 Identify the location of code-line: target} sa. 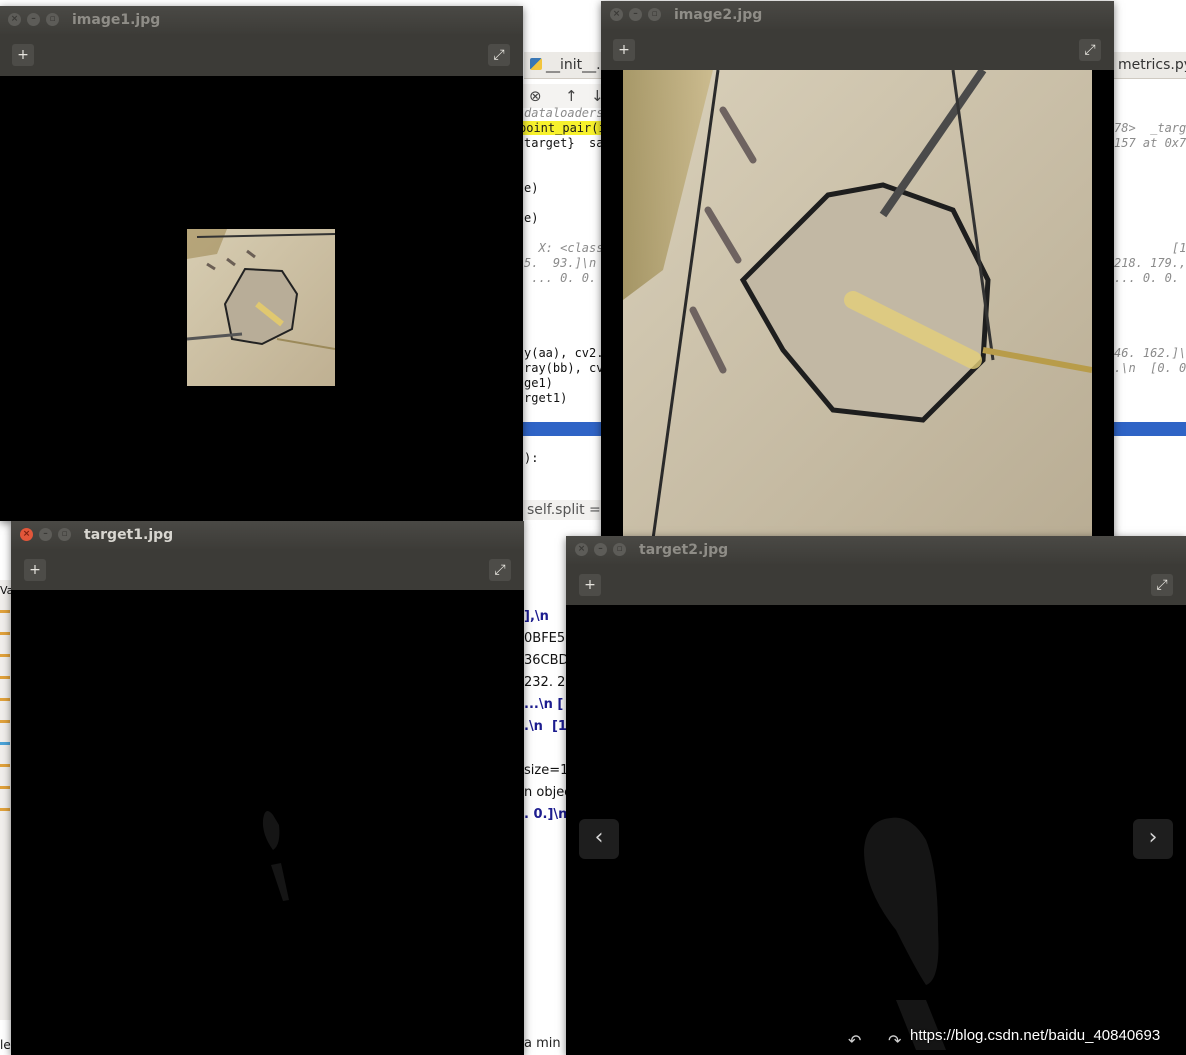
(564, 143).